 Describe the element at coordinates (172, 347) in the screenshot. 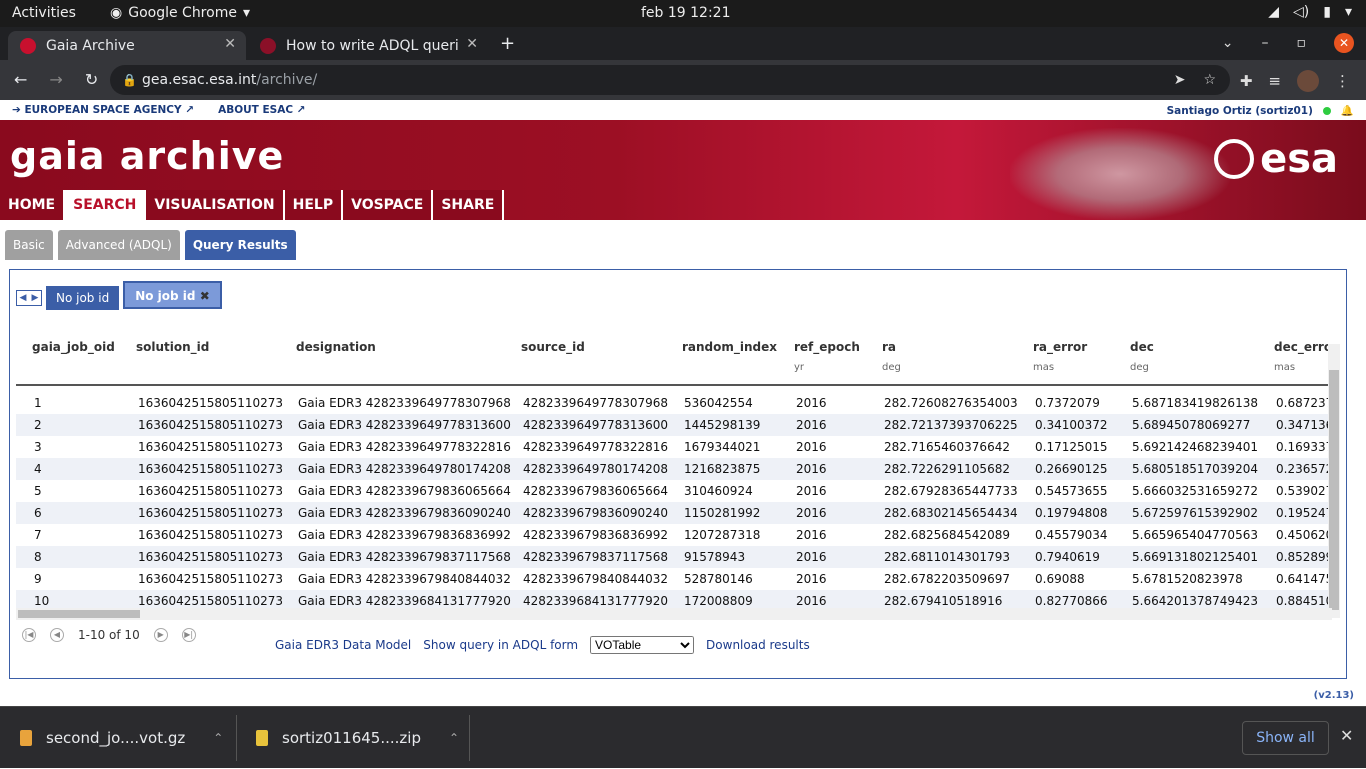

I see `column-header: solution_id` at that location.